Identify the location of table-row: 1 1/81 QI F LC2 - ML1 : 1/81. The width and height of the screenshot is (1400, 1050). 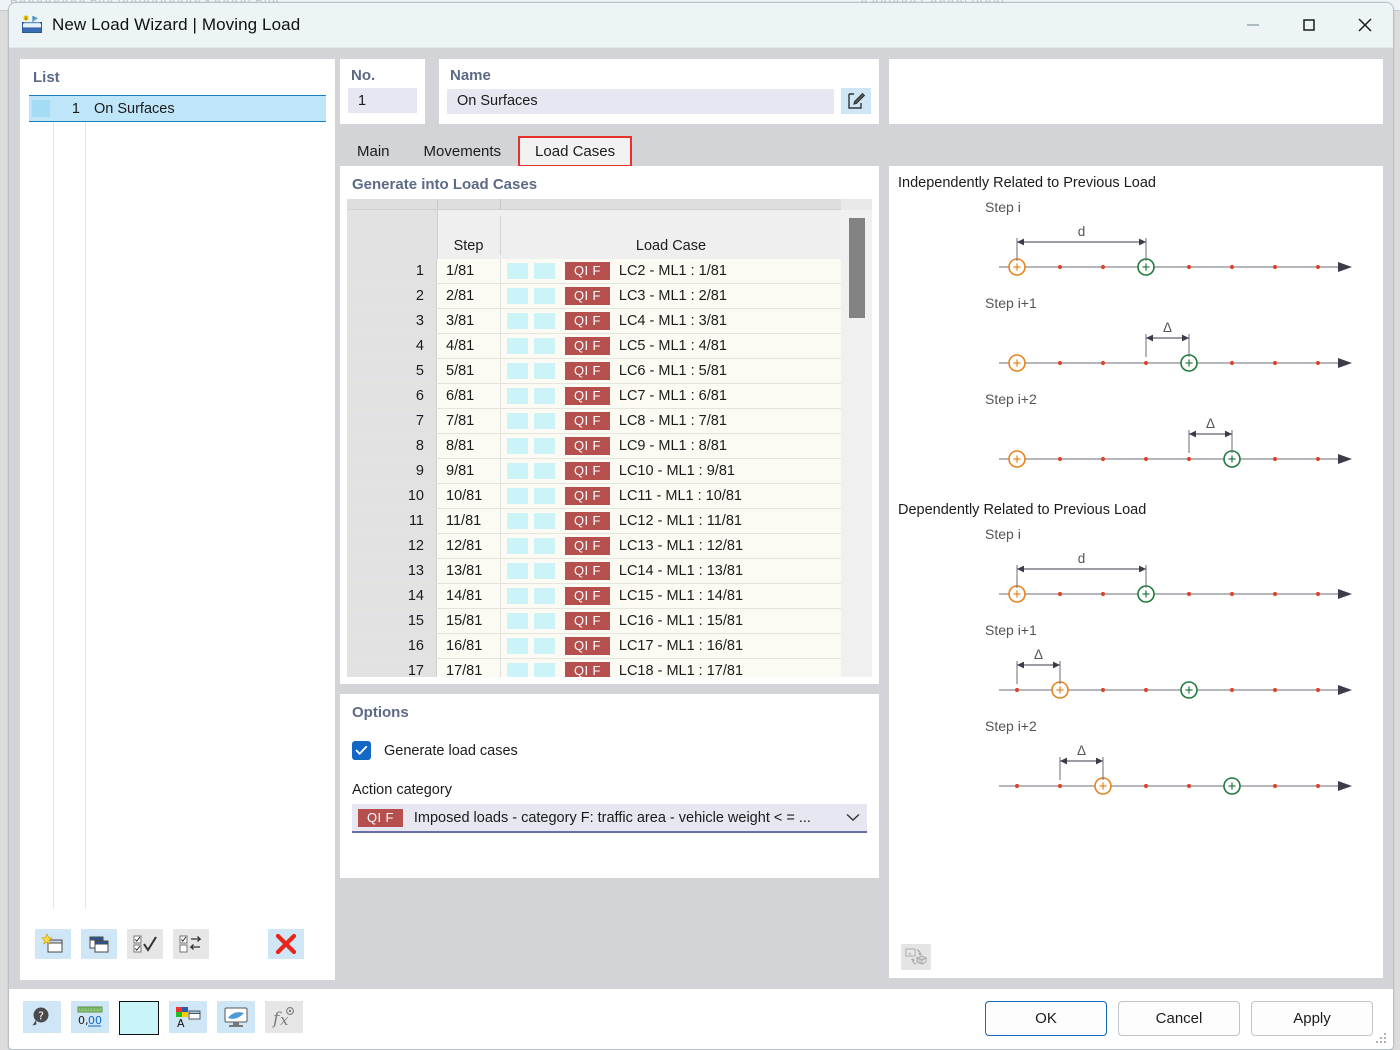
(594, 271).